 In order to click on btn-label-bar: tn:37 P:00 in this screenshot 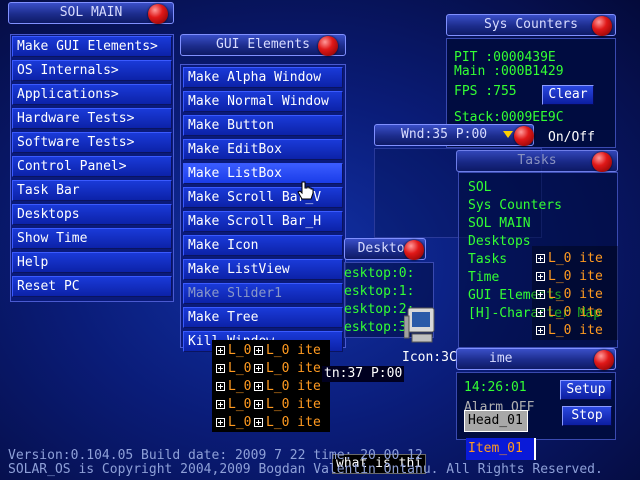, I will do `click(363, 374)`.